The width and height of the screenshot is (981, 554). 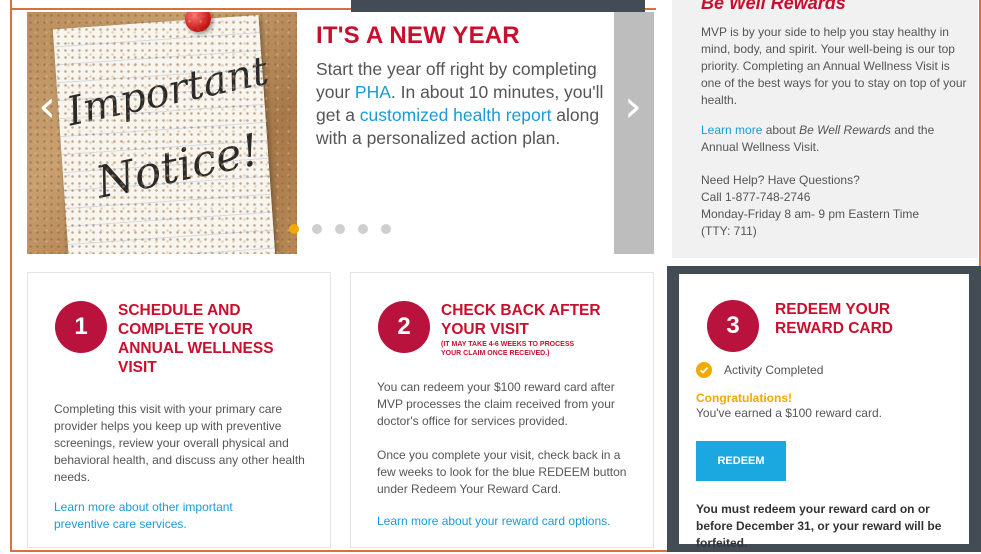 What do you see at coordinates (774, 370) in the screenshot?
I see `activity-status: Activity Completed` at bounding box center [774, 370].